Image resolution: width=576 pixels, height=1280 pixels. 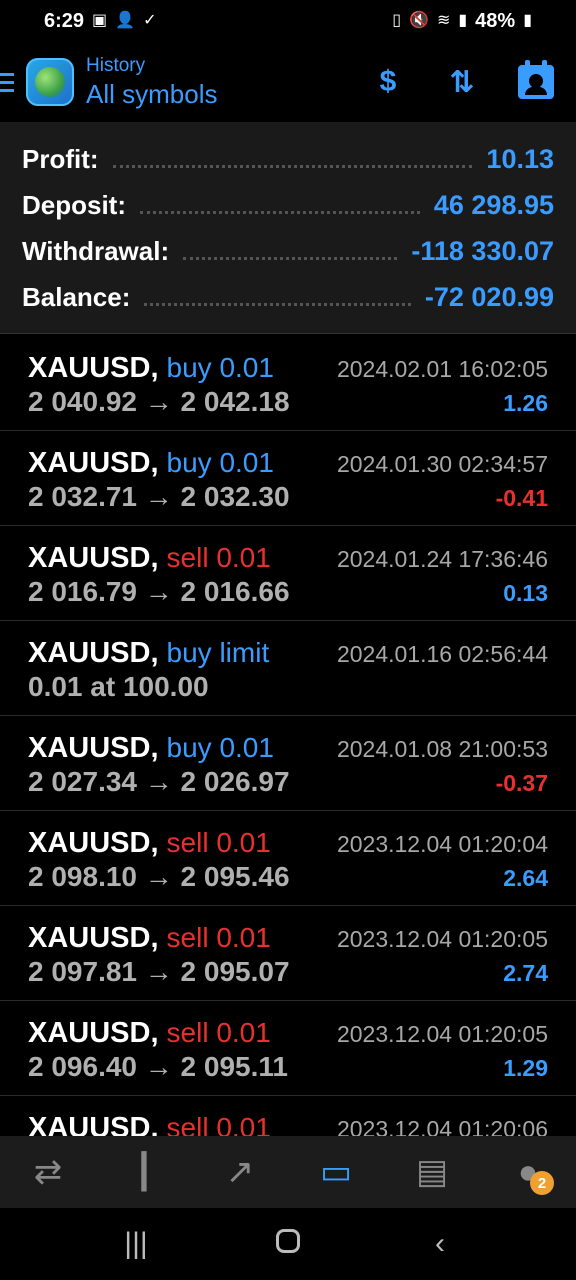 I want to click on status-bar: 6:29 ▣ 👤 ✓ ▯ 🔇 ≋ ▮ 48% ▮, so click(x=288, y=21).